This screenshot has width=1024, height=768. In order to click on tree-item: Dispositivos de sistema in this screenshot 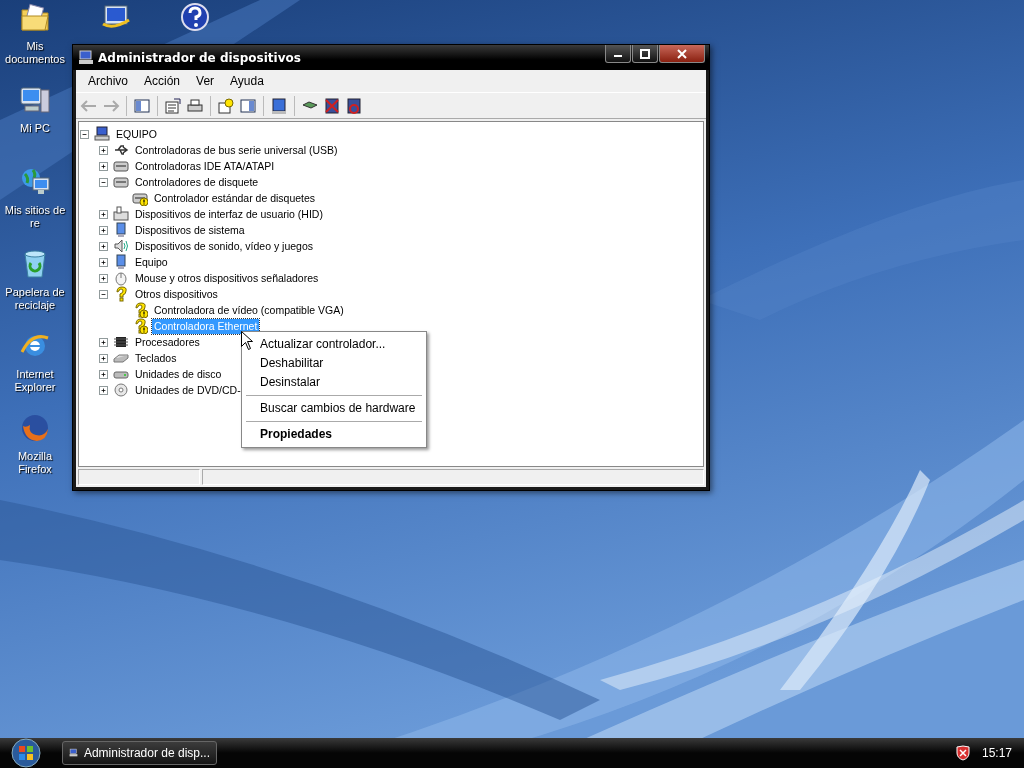, I will do `click(190, 230)`.